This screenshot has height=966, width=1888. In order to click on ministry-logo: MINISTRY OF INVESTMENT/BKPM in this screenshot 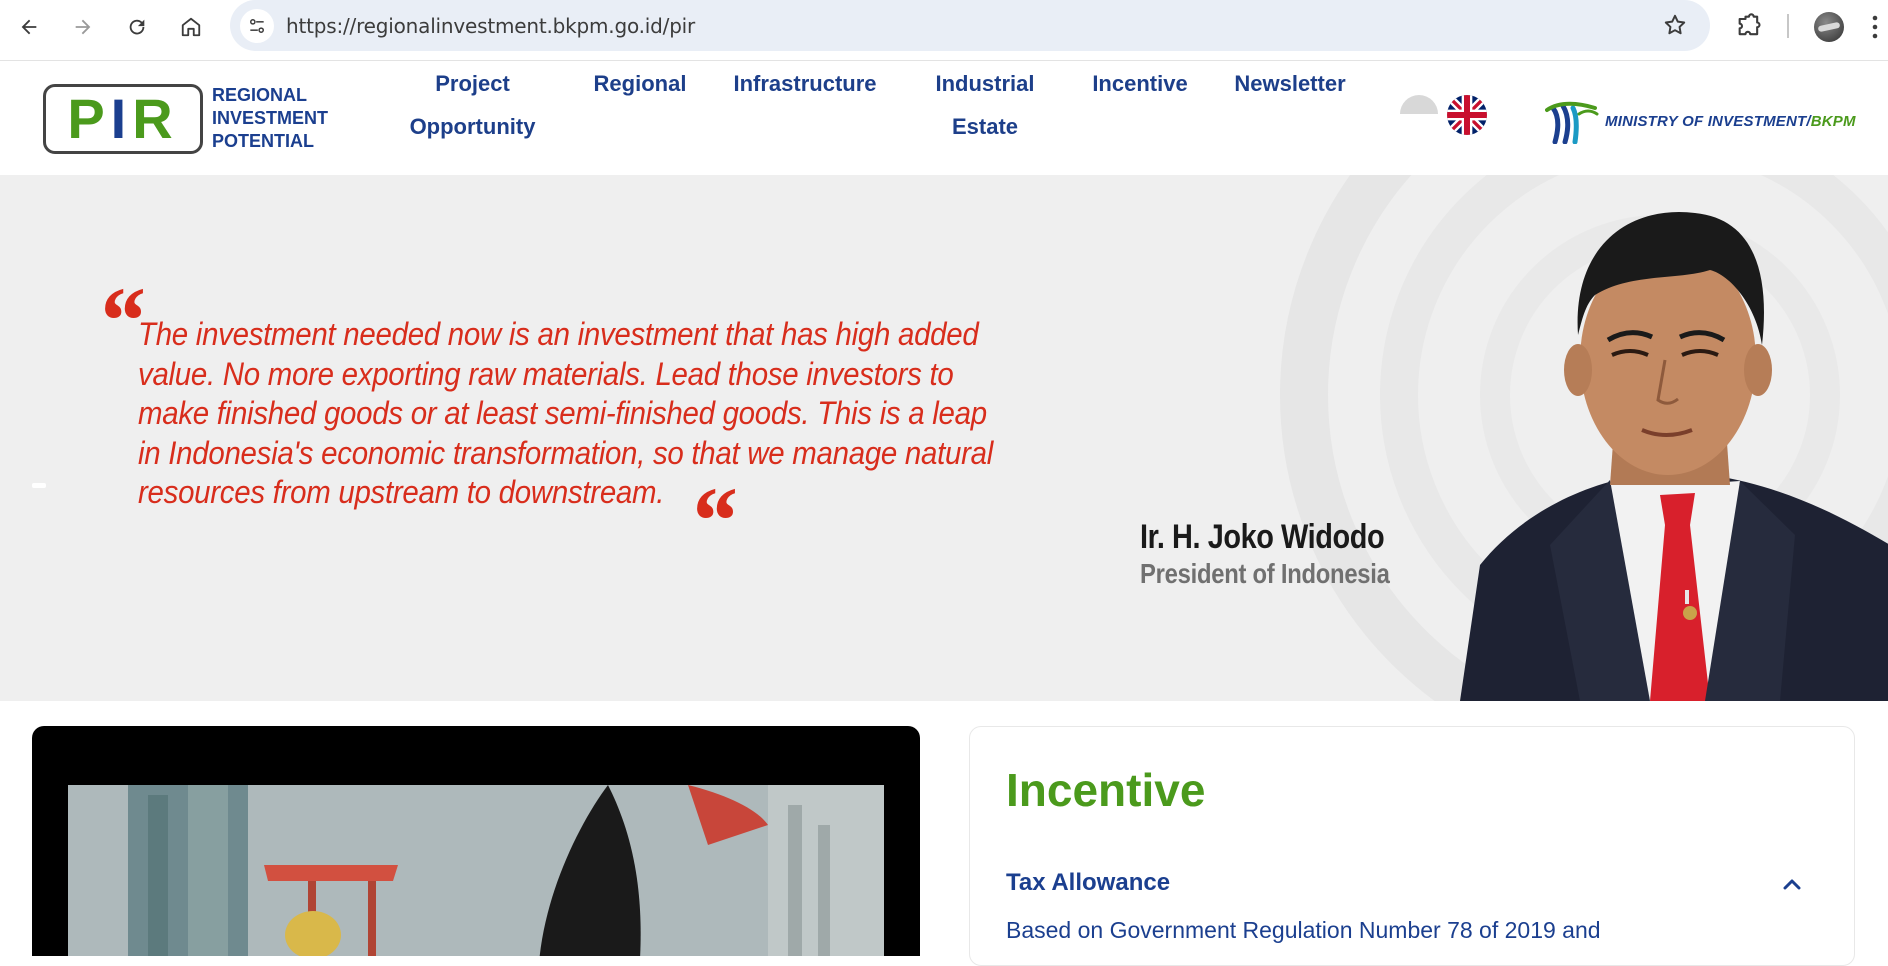, I will do `click(1700, 121)`.